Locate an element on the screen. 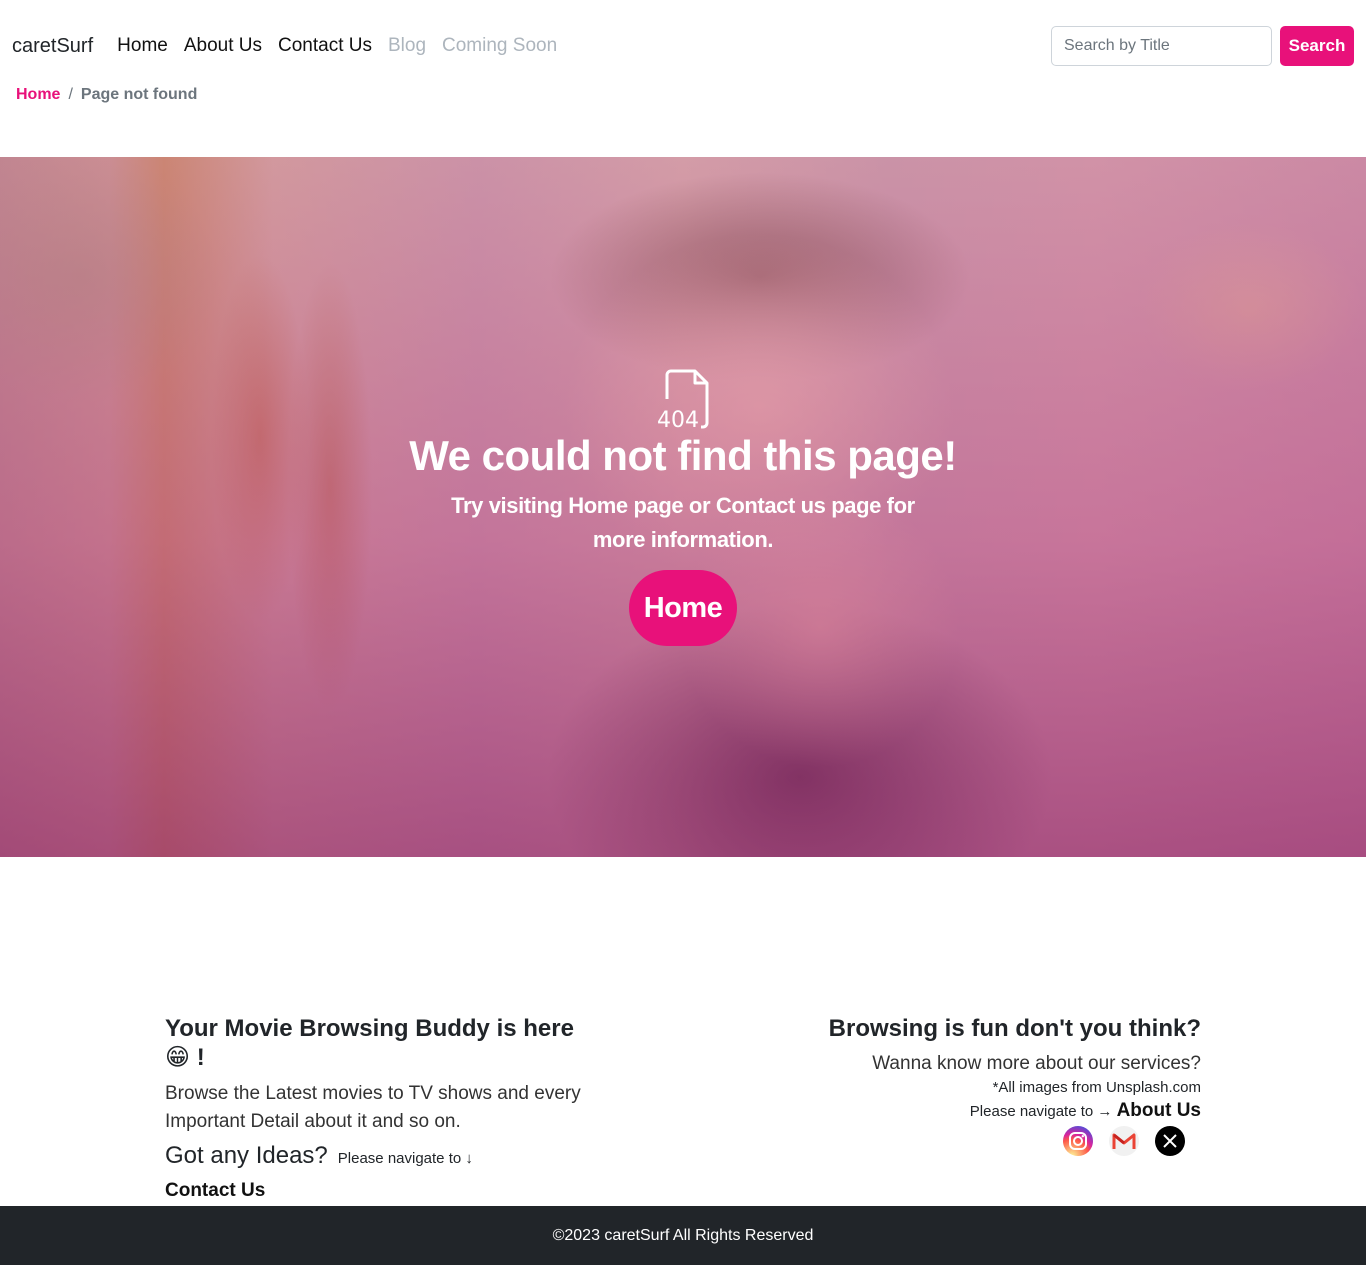 The height and width of the screenshot is (1265, 1366). nav-link-about-us: About Us is located at coordinates (223, 46).